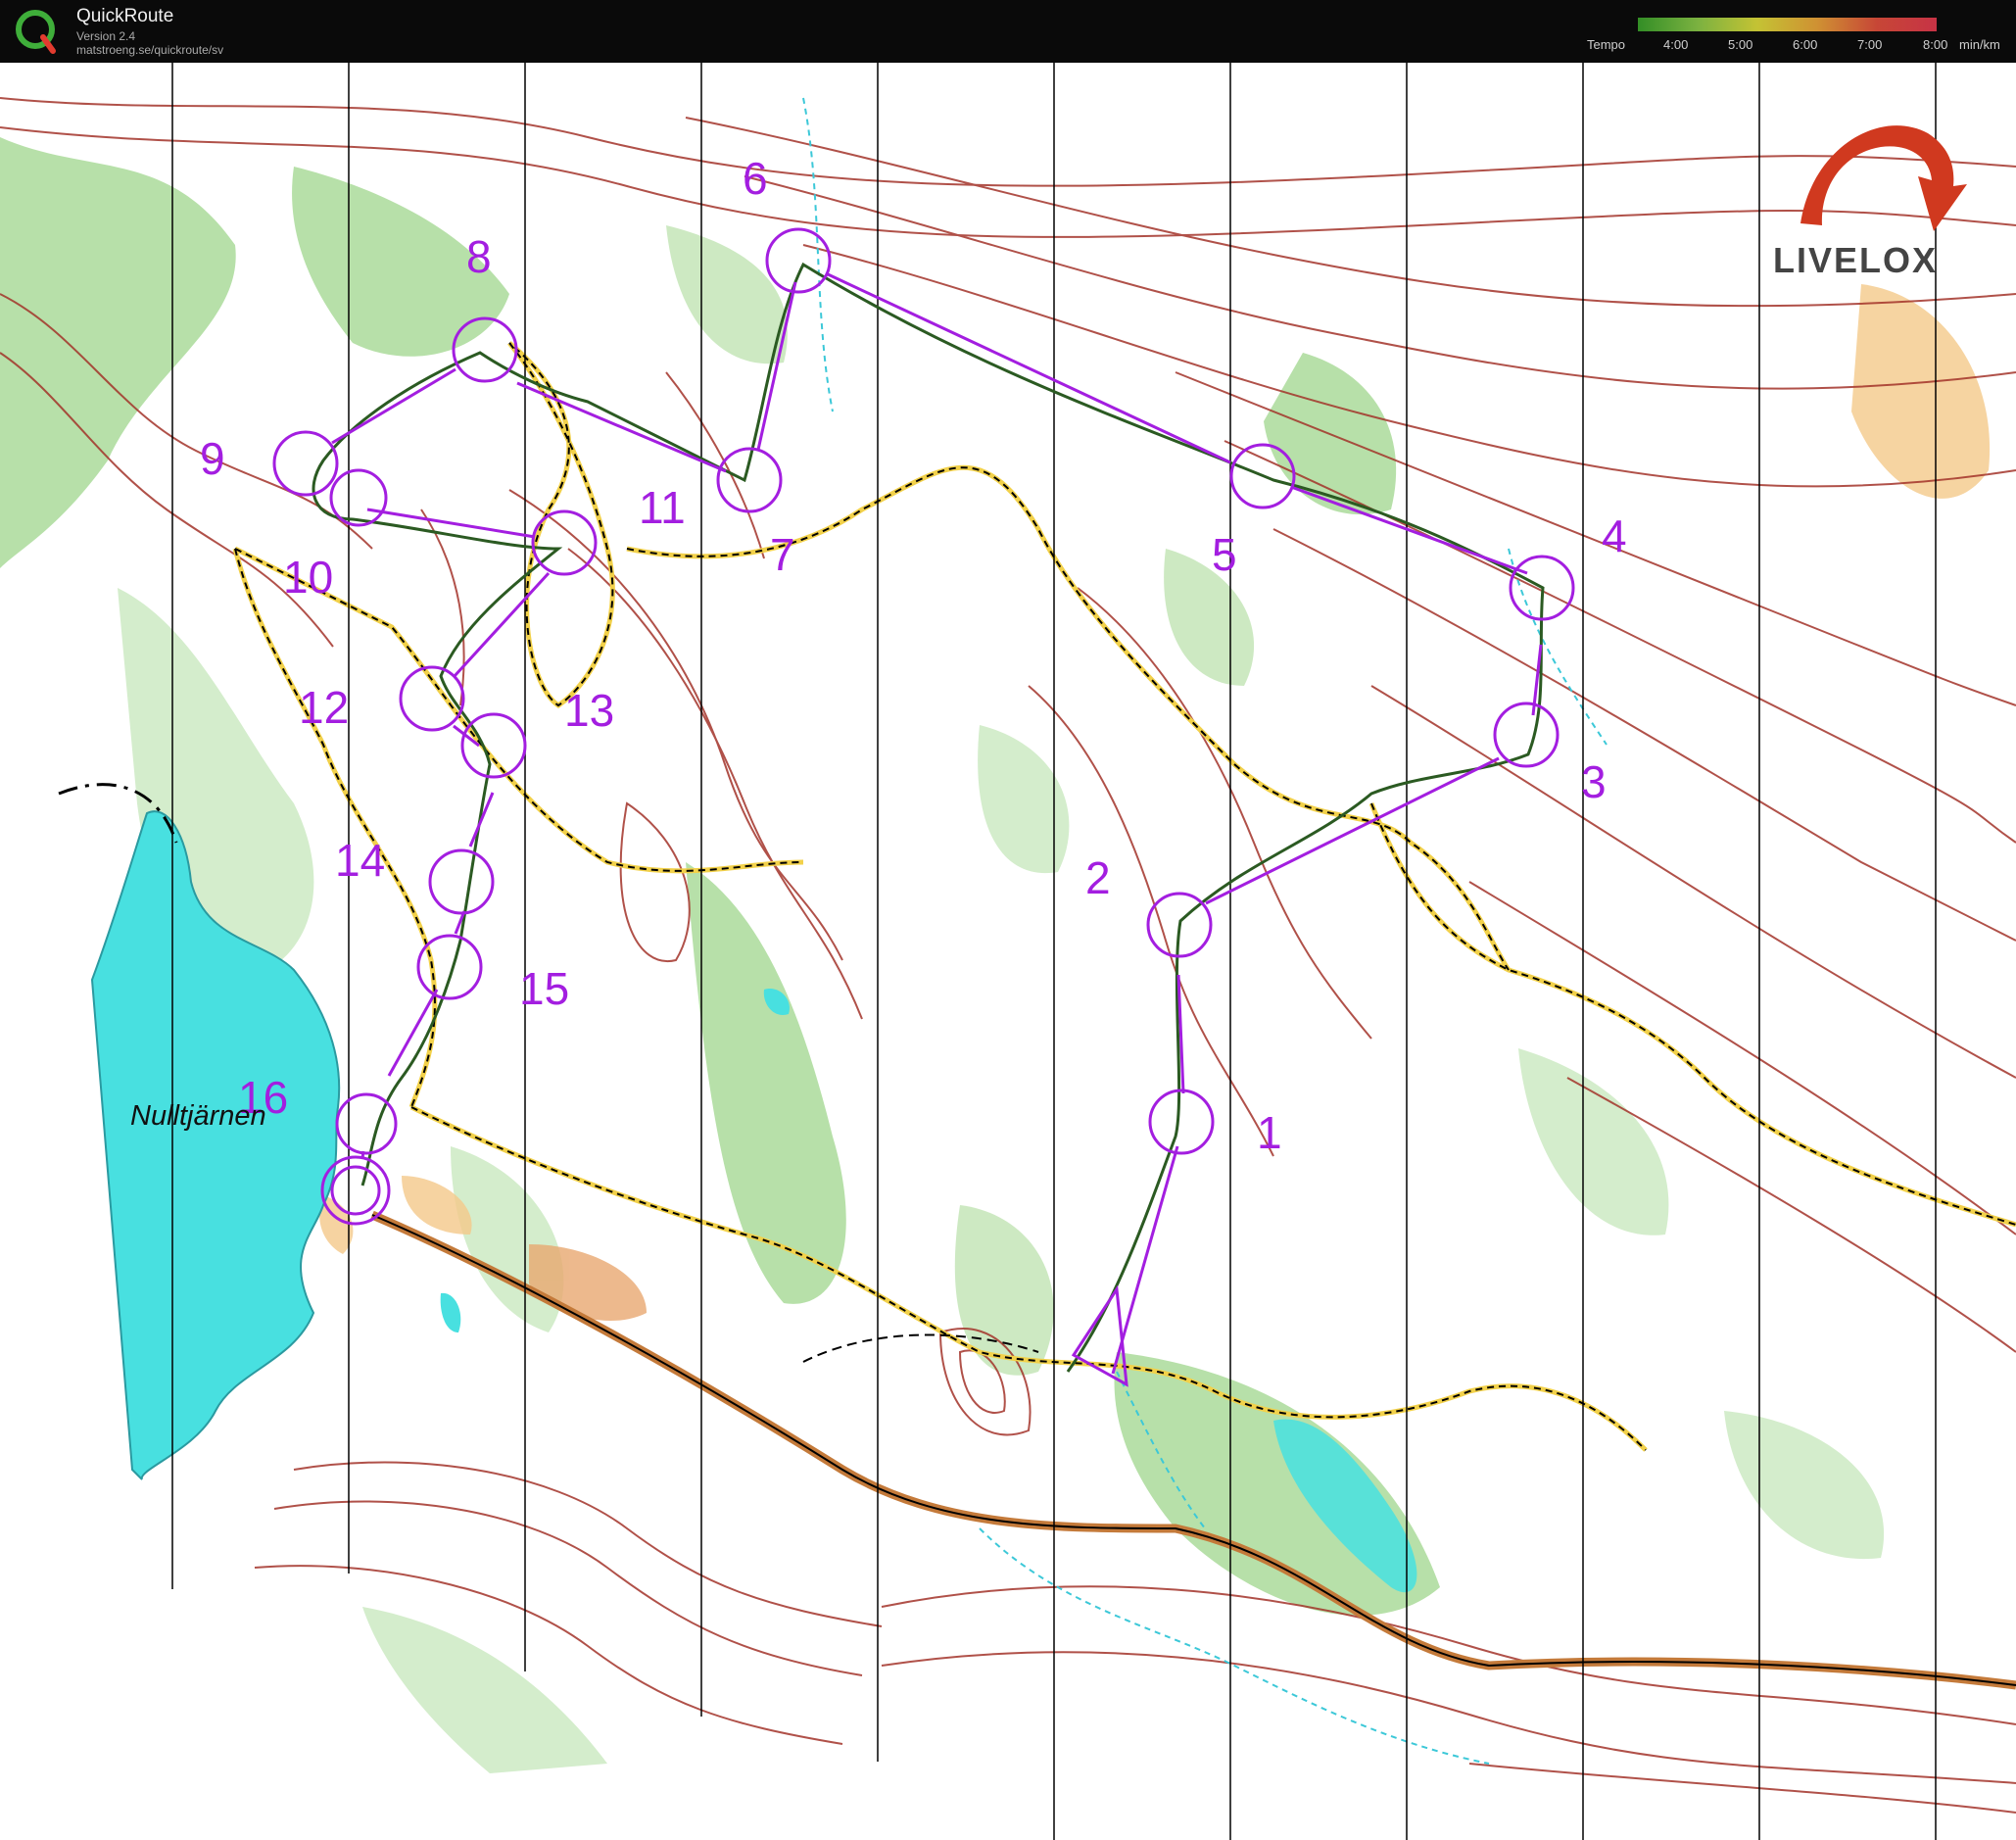 The width and height of the screenshot is (2016, 1840). What do you see at coordinates (1787, 24) in the screenshot?
I see `tempo-color-scale` at bounding box center [1787, 24].